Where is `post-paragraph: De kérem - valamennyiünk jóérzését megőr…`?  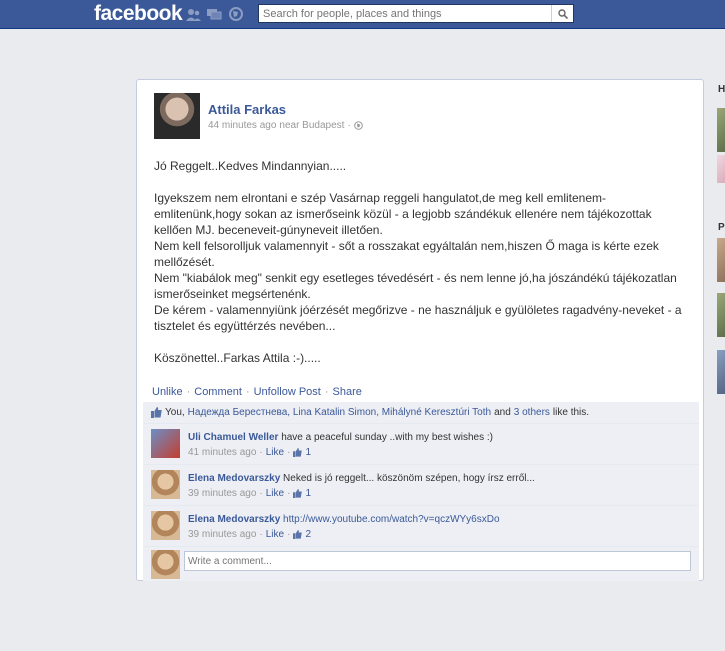
post-paragraph: De kérem - valamennyiünk jóérzését megőr… is located at coordinates (418, 318).